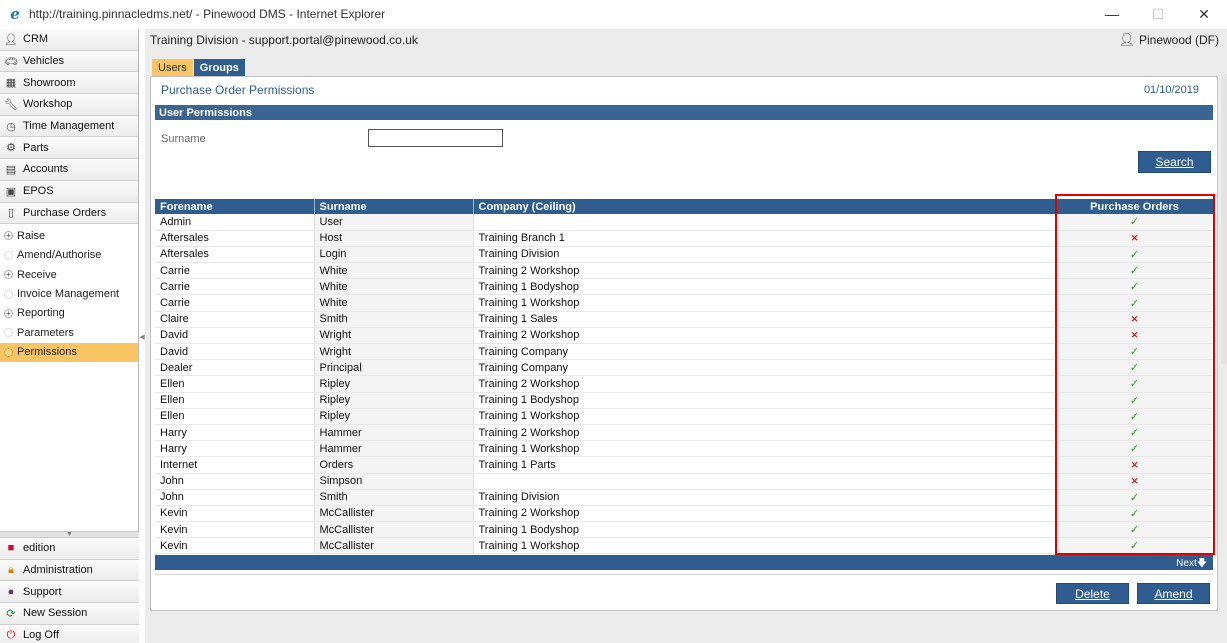 The image size is (1227, 643). Describe the element at coordinates (684, 416) in the screenshot. I see `table-row: Ellen Ripley Training 1 Workshop ✓` at that location.